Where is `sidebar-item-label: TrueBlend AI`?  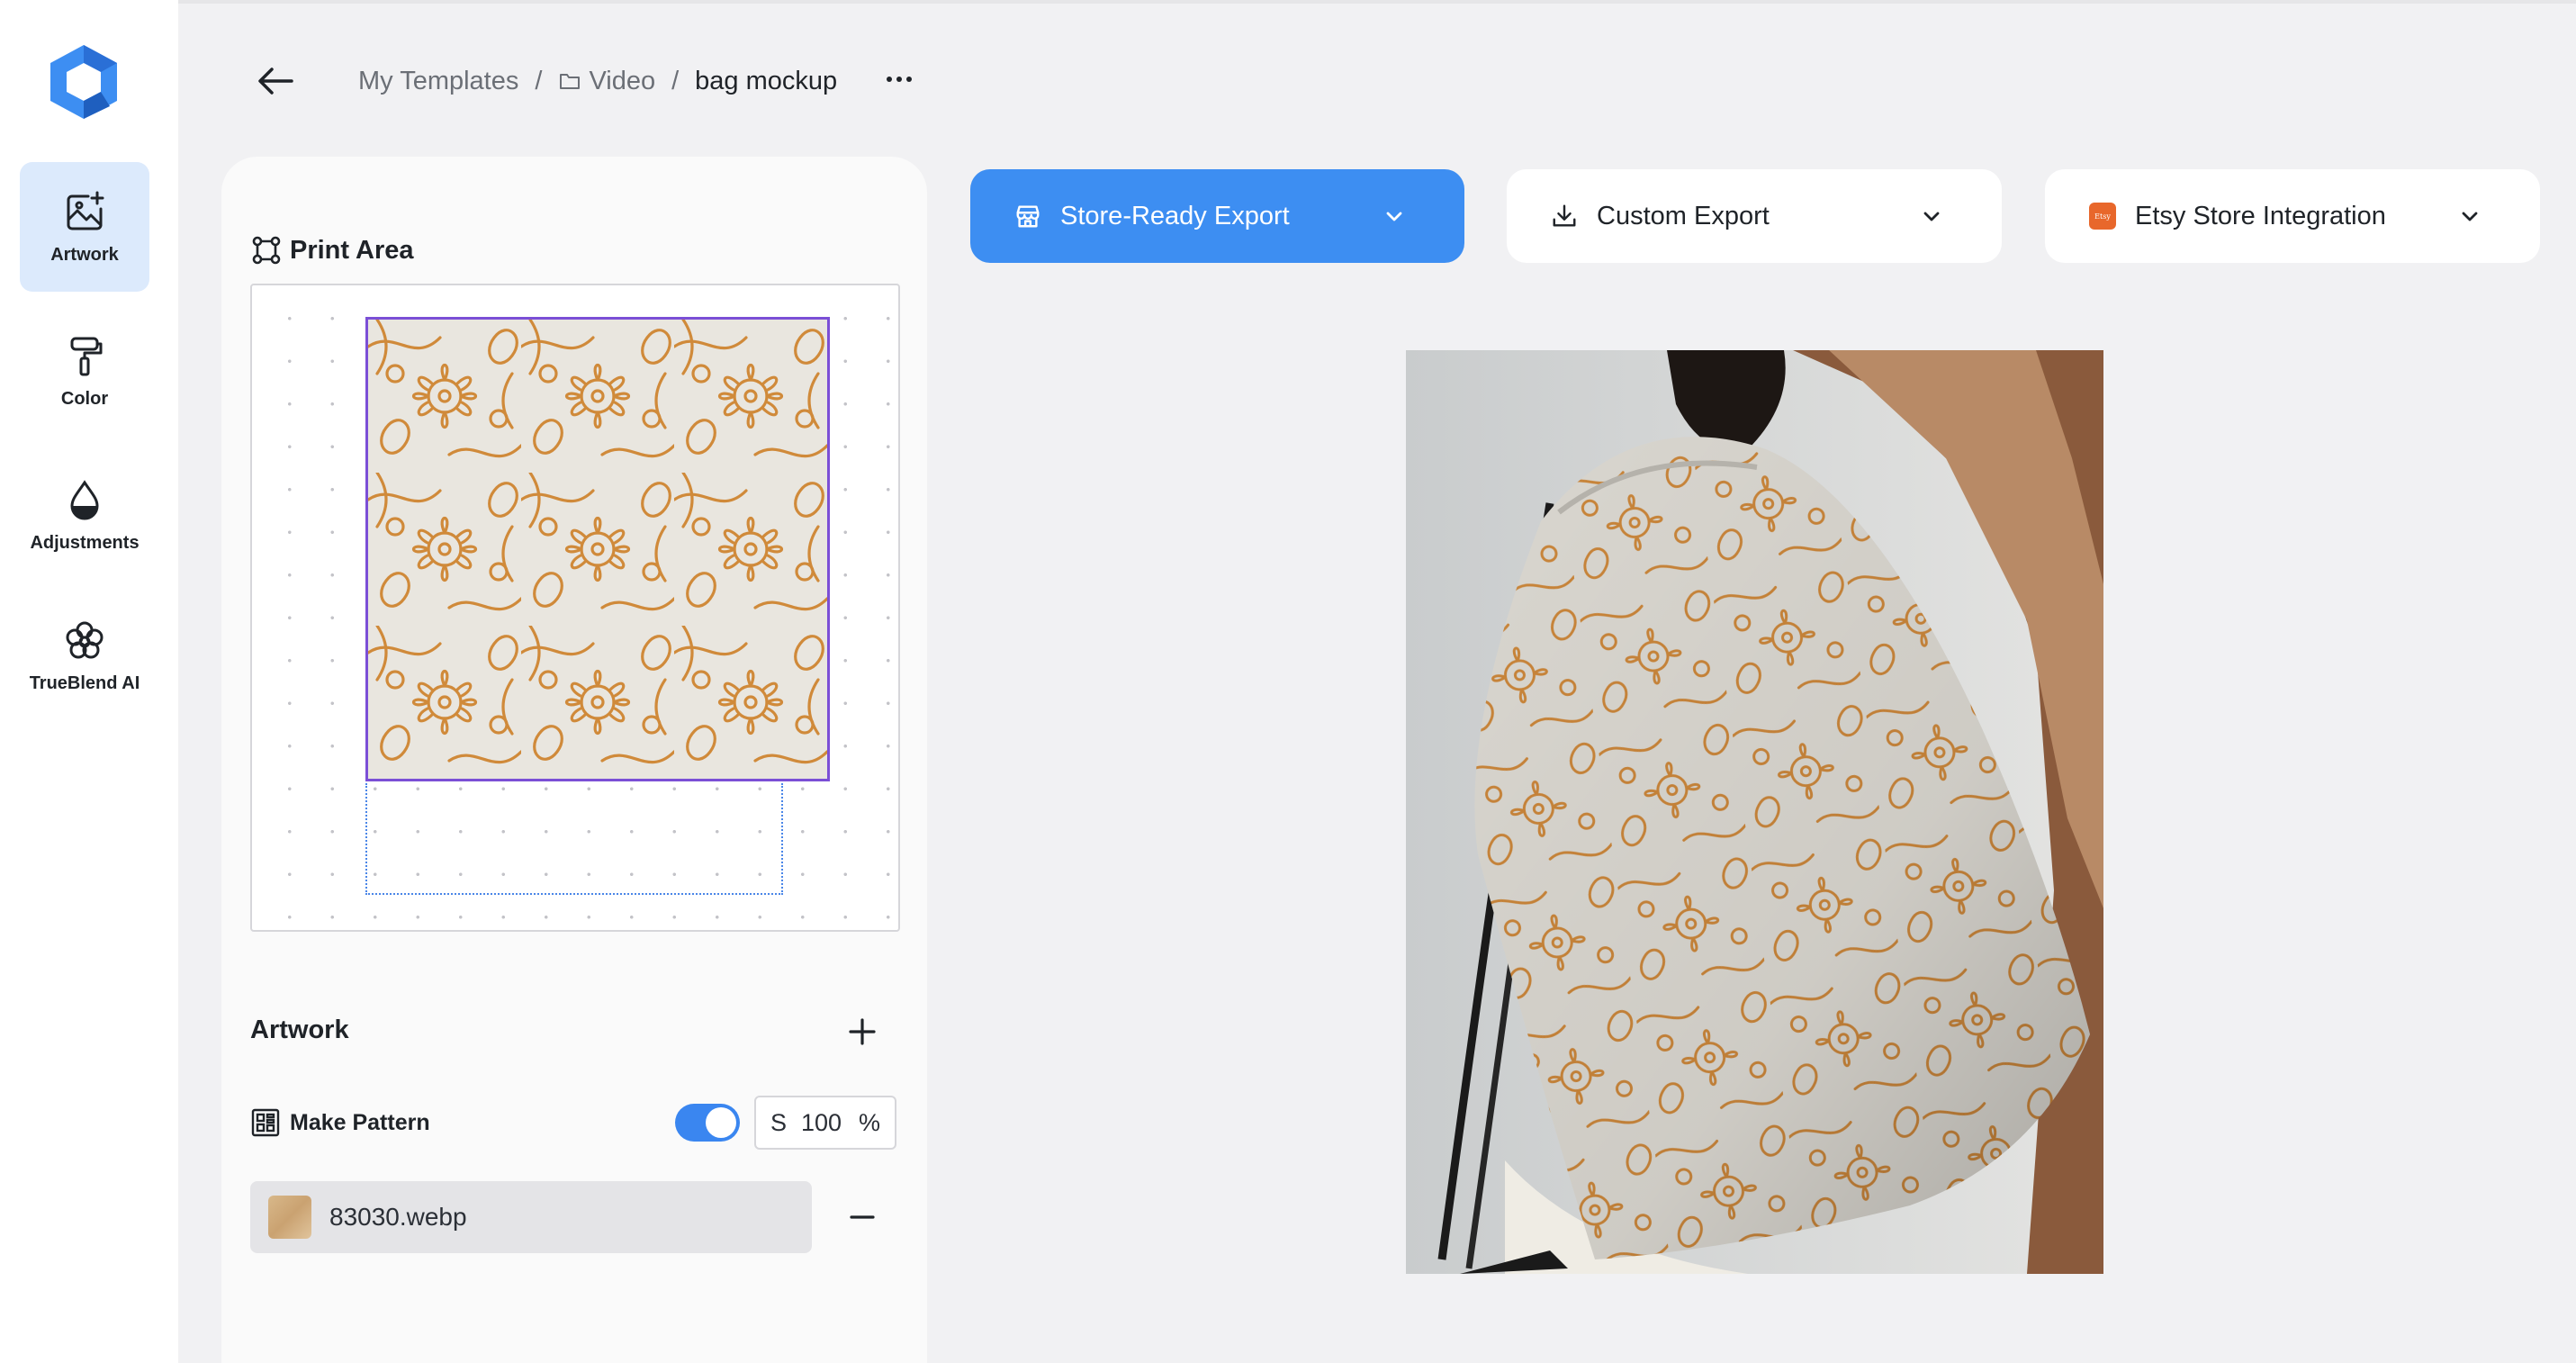 sidebar-item-label: TrueBlend AI is located at coordinates (84, 682).